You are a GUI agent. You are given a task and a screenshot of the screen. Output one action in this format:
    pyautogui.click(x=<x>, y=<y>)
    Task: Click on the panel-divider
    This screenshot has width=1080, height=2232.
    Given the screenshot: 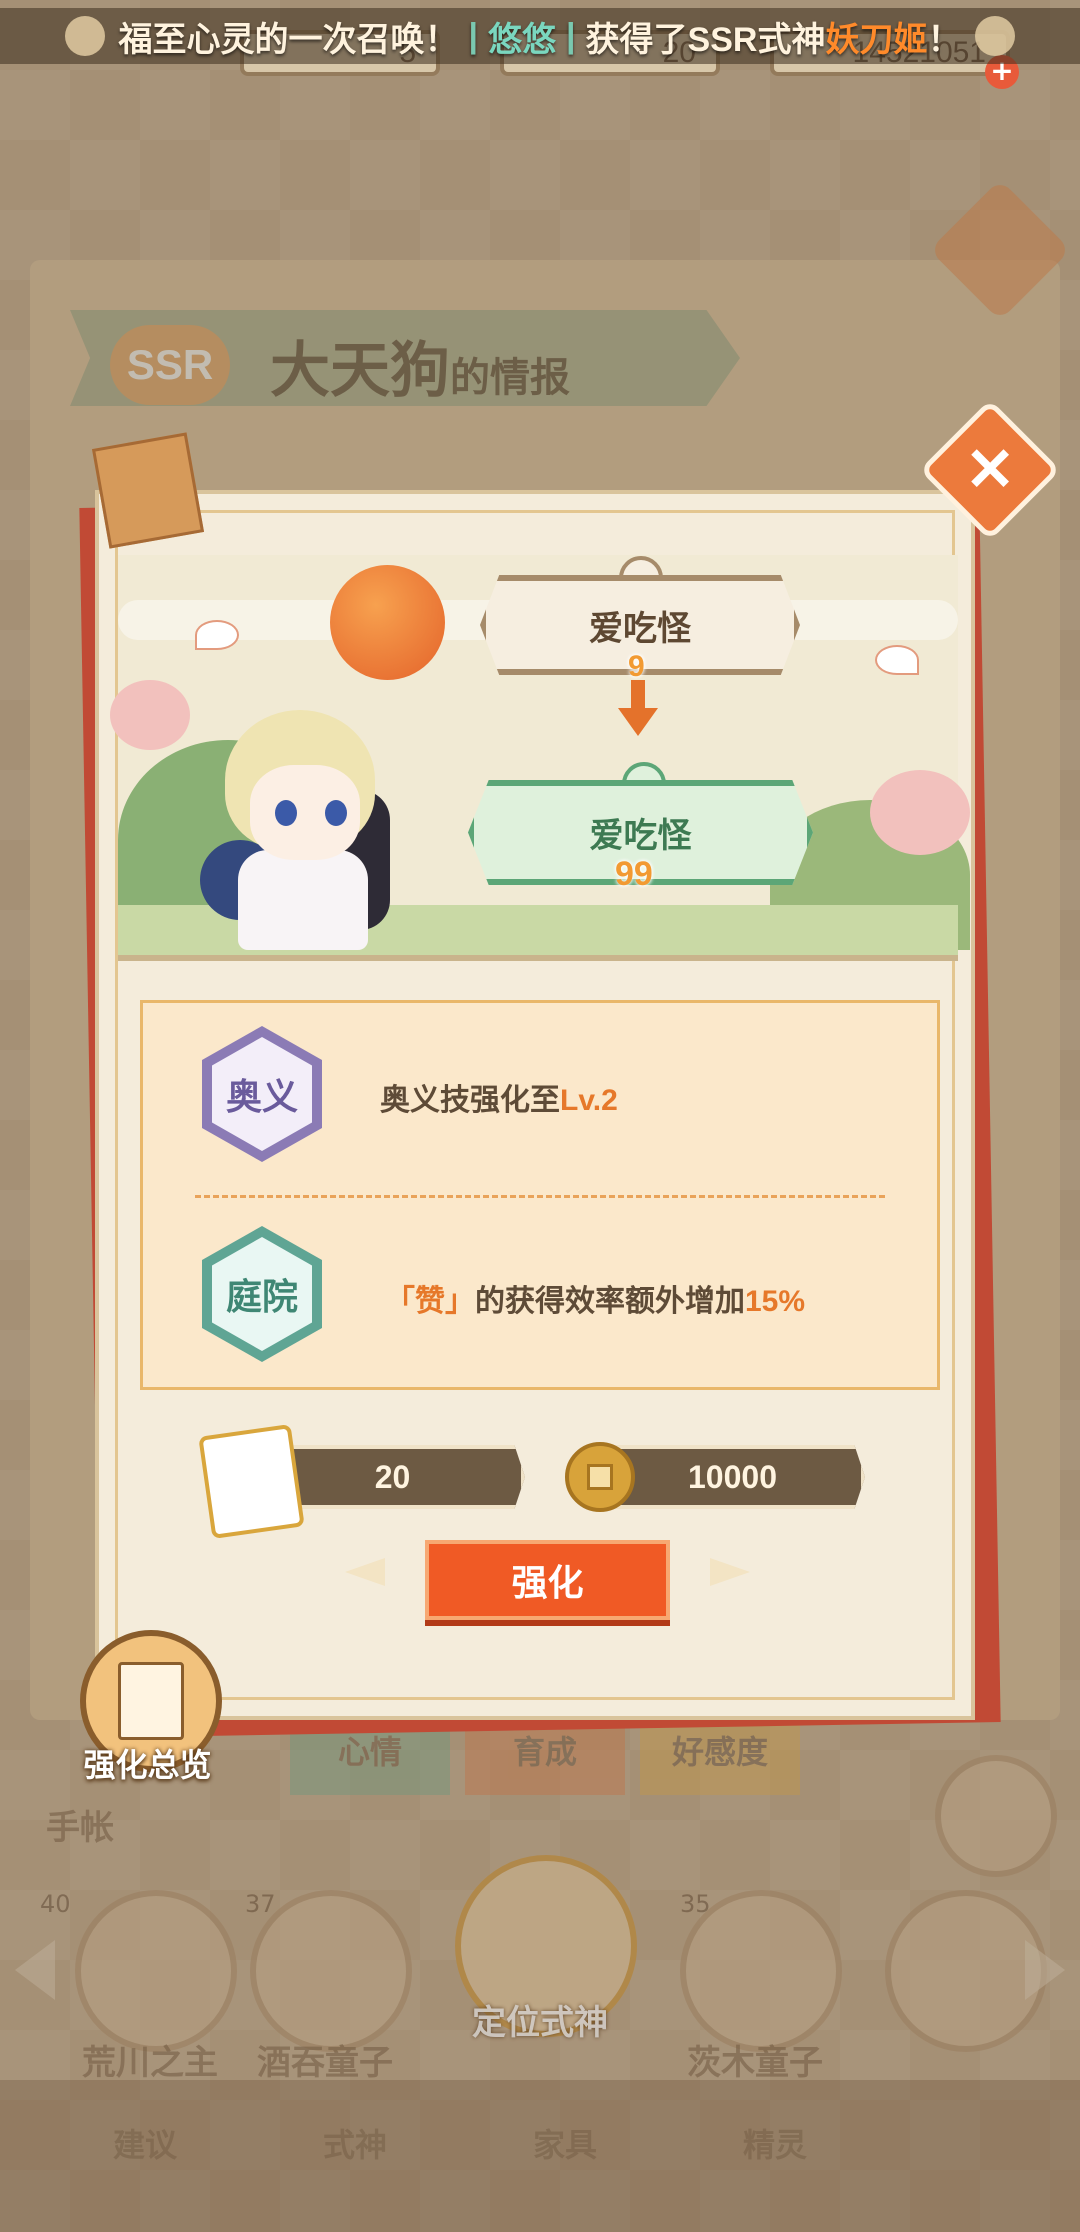 What is the action you would take?
    pyautogui.click(x=540, y=1196)
    